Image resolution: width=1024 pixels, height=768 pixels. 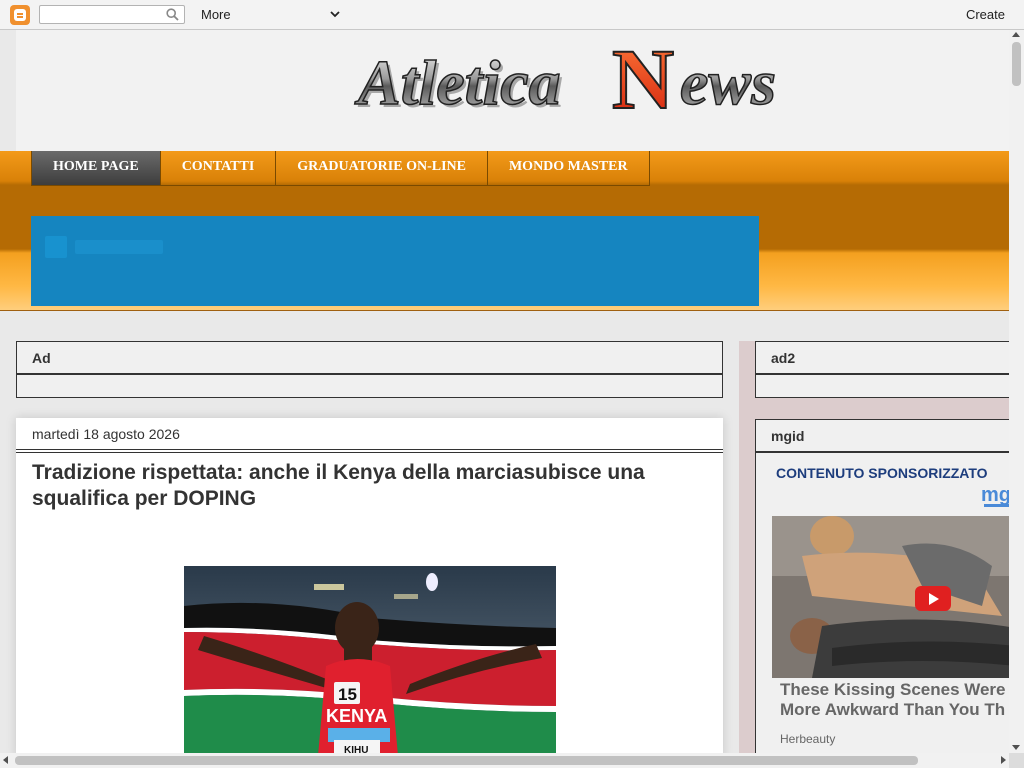 I want to click on more-label: More, so click(x=216, y=14).